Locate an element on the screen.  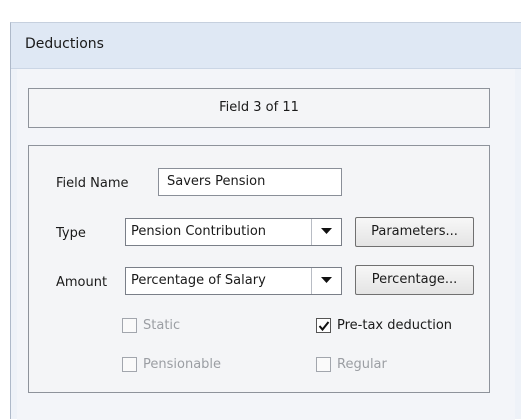
pensionable-checkbox-label: Pensionable is located at coordinates (182, 364).